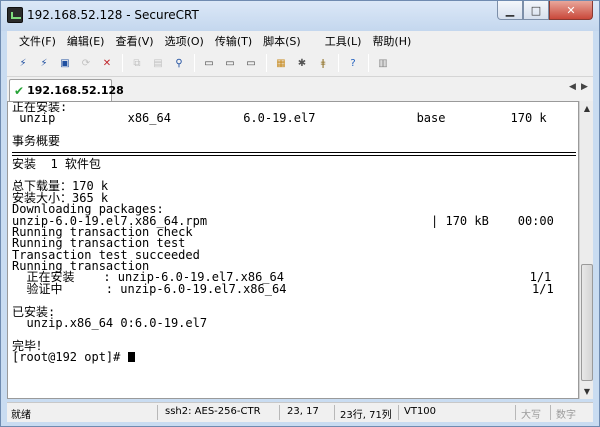 Image resolution: width=600 pixels, height=427 pixels. What do you see at coordinates (300, 16) in the screenshot?
I see `title-bar: 192.168.52.128 - SecureCRT ▁ □ ✕` at bounding box center [300, 16].